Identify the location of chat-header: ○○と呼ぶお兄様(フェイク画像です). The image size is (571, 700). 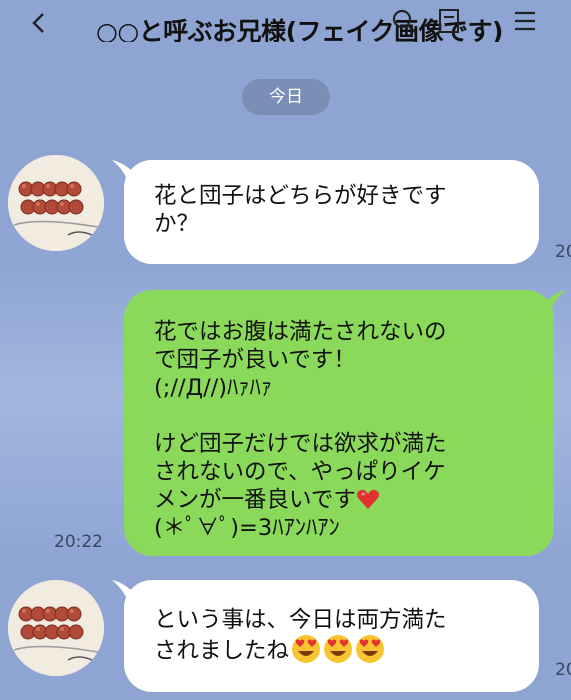
(285, 26).